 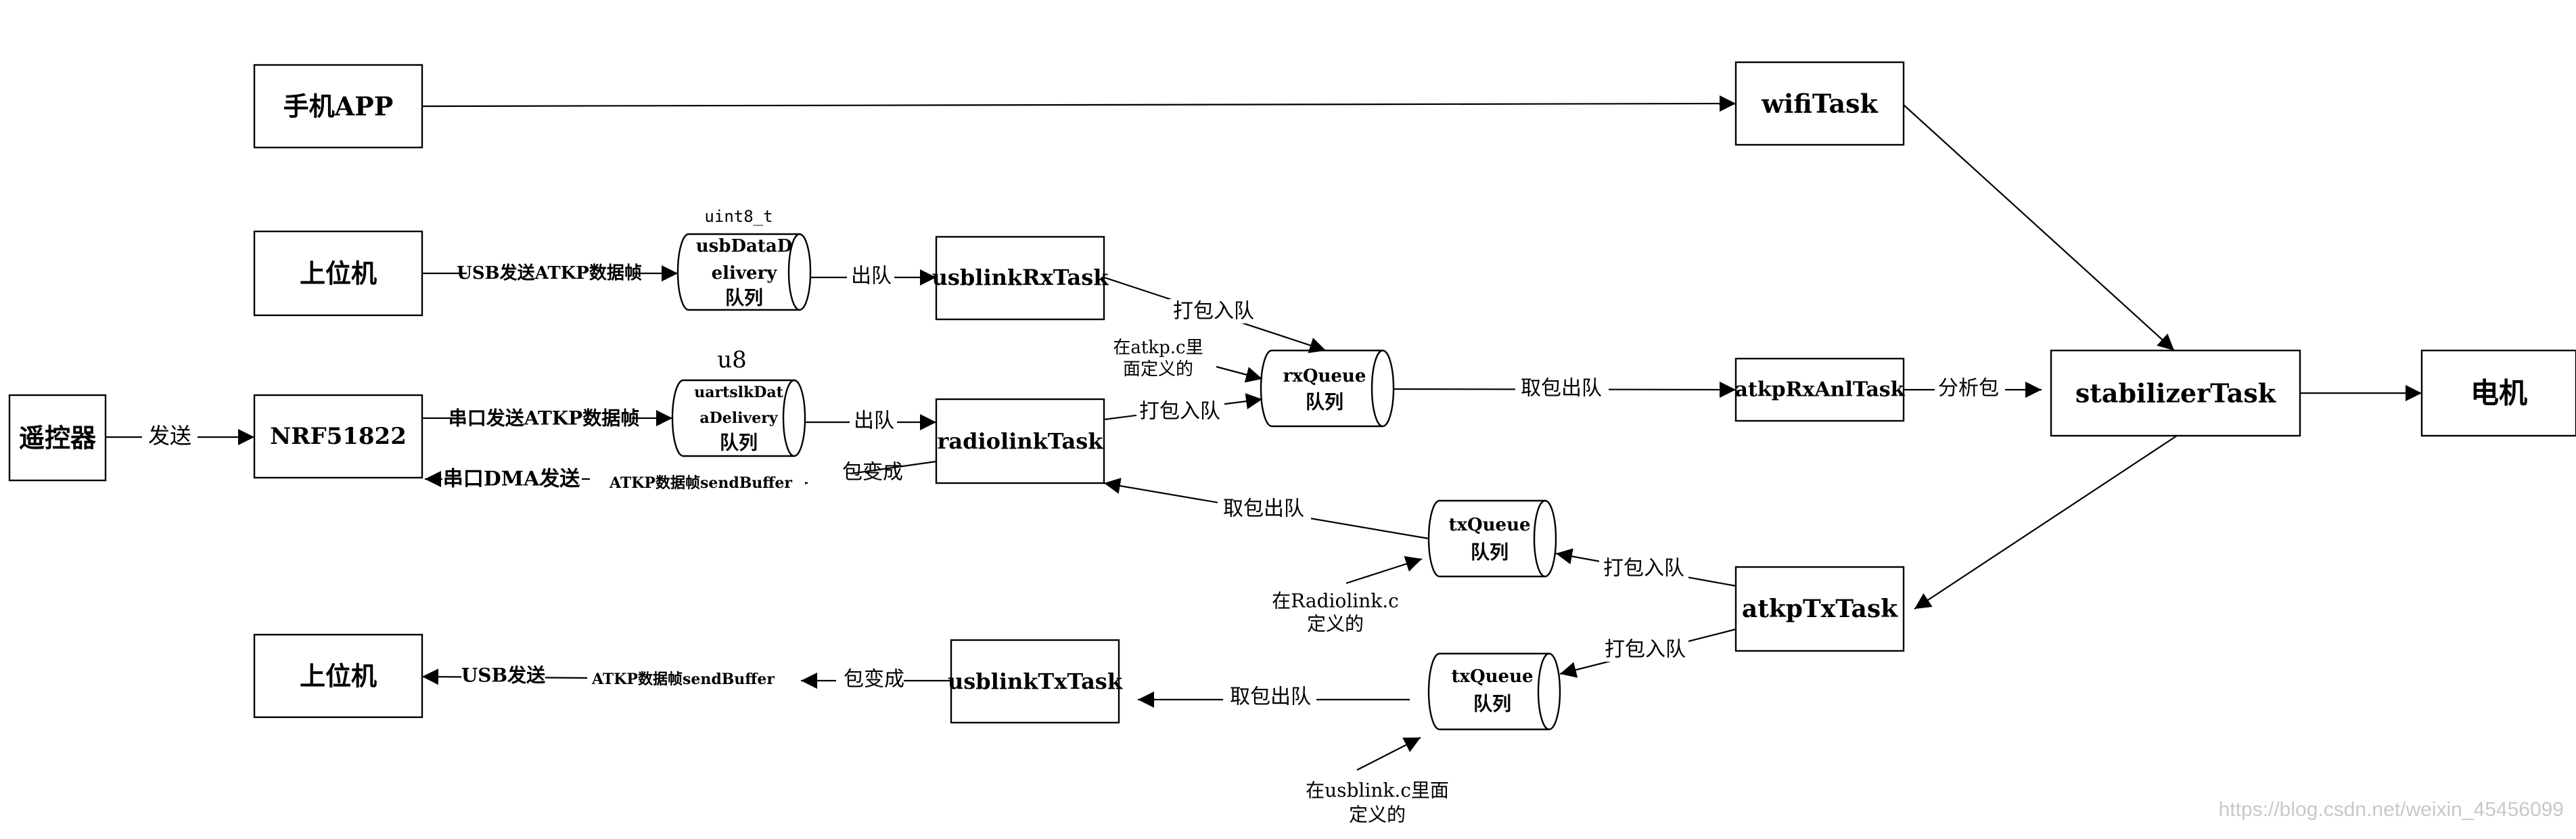 What do you see at coordinates (1388, 754) in the screenshot?
I see `arrow-usblink-note` at bounding box center [1388, 754].